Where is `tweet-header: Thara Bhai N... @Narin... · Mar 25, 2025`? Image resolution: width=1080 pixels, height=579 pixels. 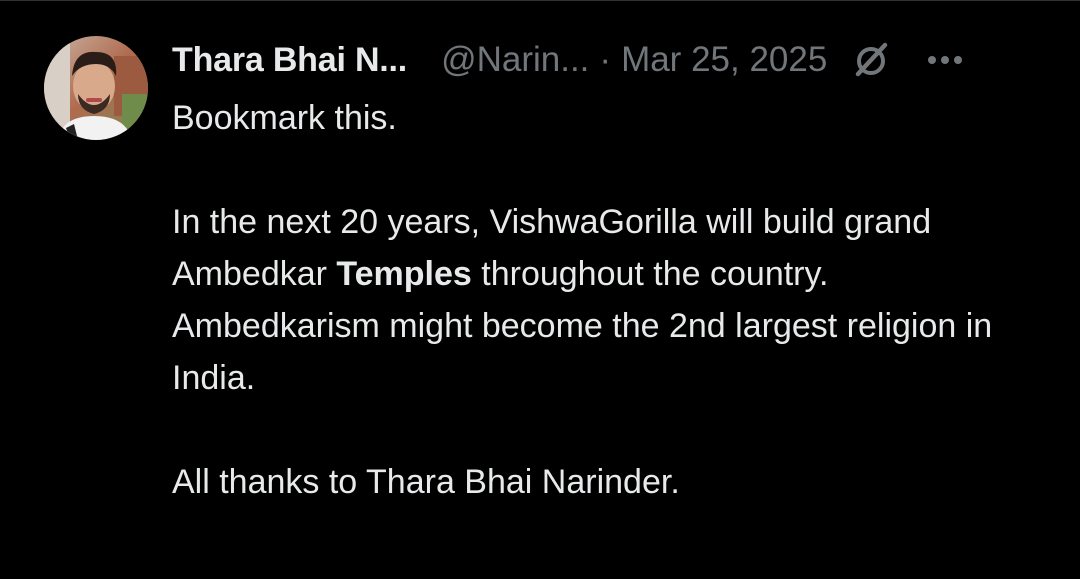 tweet-header: Thara Bhai N... @Narin... · Mar 25, 2025 is located at coordinates (612, 60).